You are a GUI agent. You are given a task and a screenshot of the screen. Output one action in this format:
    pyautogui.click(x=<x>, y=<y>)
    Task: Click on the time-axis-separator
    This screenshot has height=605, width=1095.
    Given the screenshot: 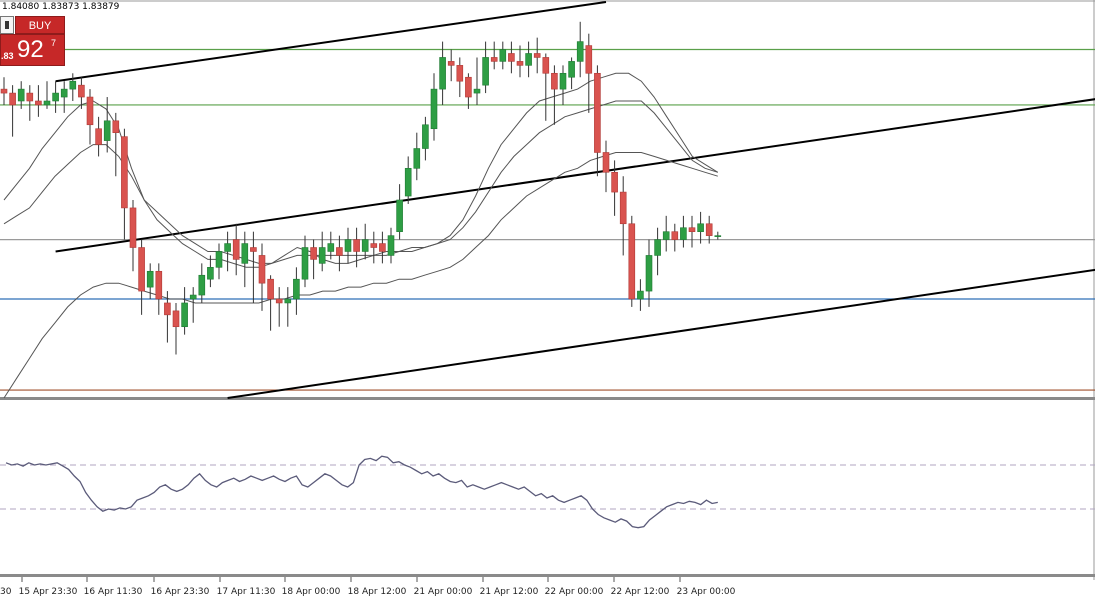 What is the action you would take?
    pyautogui.click(x=547, y=575)
    